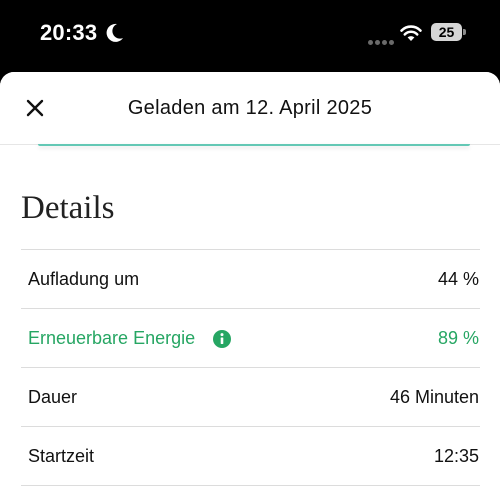  I want to click on charge-summary-card-edge, so click(254, 145).